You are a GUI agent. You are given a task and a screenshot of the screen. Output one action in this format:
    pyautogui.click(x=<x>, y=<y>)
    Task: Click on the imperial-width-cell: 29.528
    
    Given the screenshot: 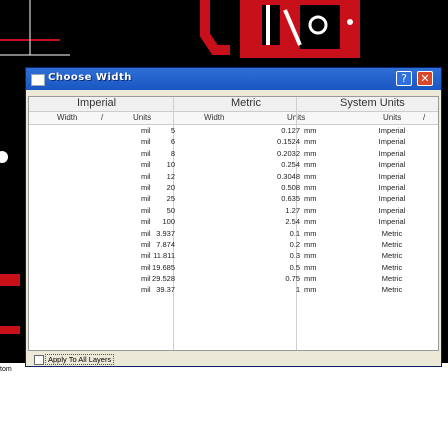 What is the action you would take?
    pyautogui.click(x=163, y=279)
    